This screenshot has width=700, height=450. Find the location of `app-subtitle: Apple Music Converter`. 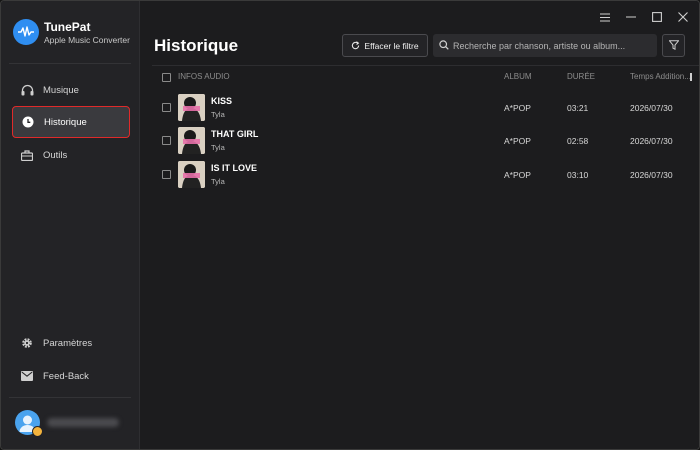

app-subtitle: Apple Music Converter is located at coordinates (87, 40).